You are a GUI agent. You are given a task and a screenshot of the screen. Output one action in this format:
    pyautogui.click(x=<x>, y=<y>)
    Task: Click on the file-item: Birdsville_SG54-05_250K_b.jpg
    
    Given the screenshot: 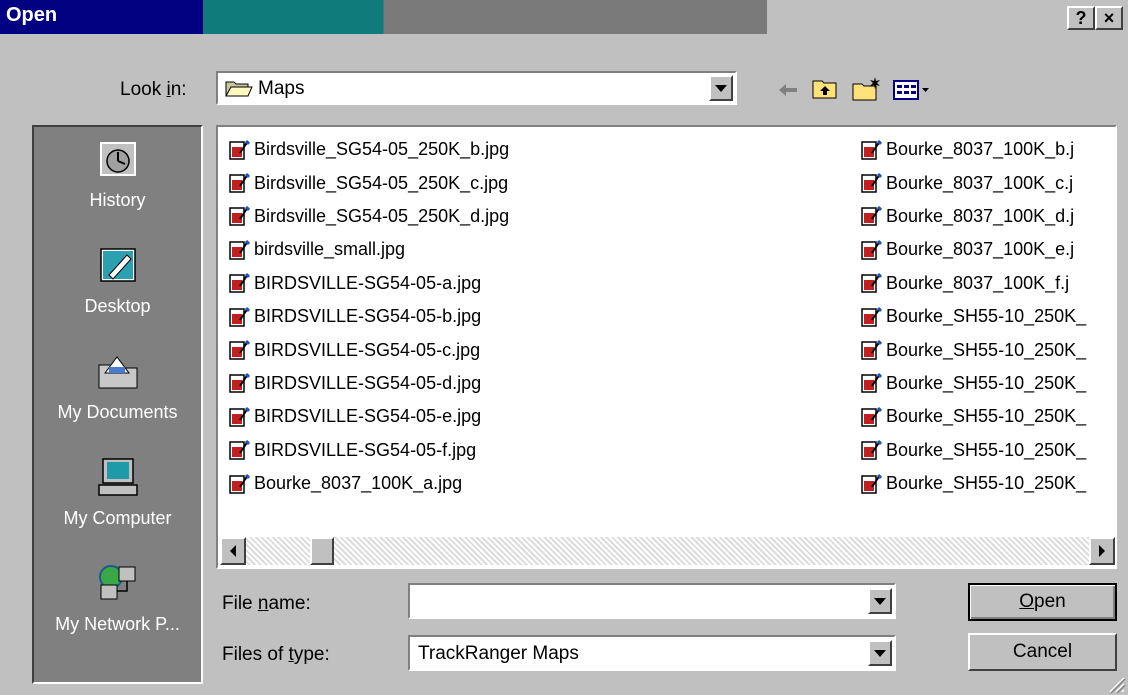 What is the action you would take?
    pyautogui.click(x=368, y=149)
    